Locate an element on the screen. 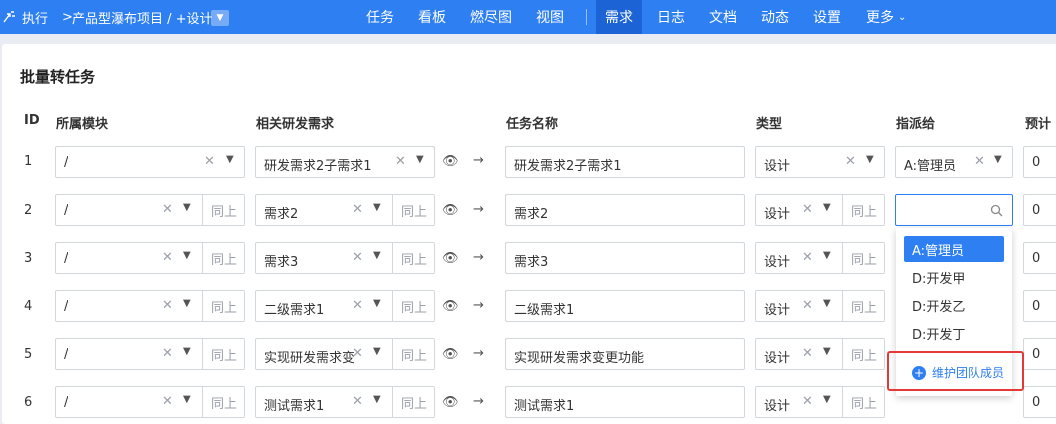  assign-select: A:管理员 ✕ ▼ is located at coordinates (954, 162).